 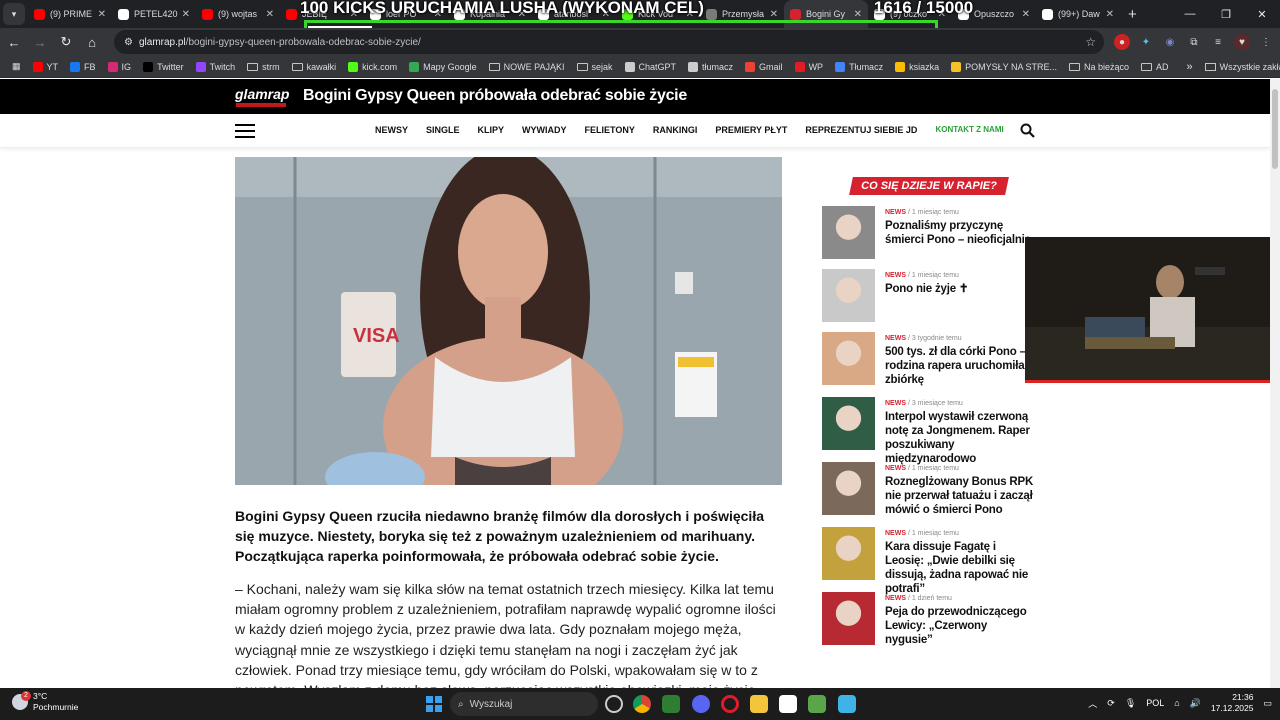 What do you see at coordinates (154, 14) in the screenshot?
I see `browser-tab: PETEL420 ✕` at bounding box center [154, 14].